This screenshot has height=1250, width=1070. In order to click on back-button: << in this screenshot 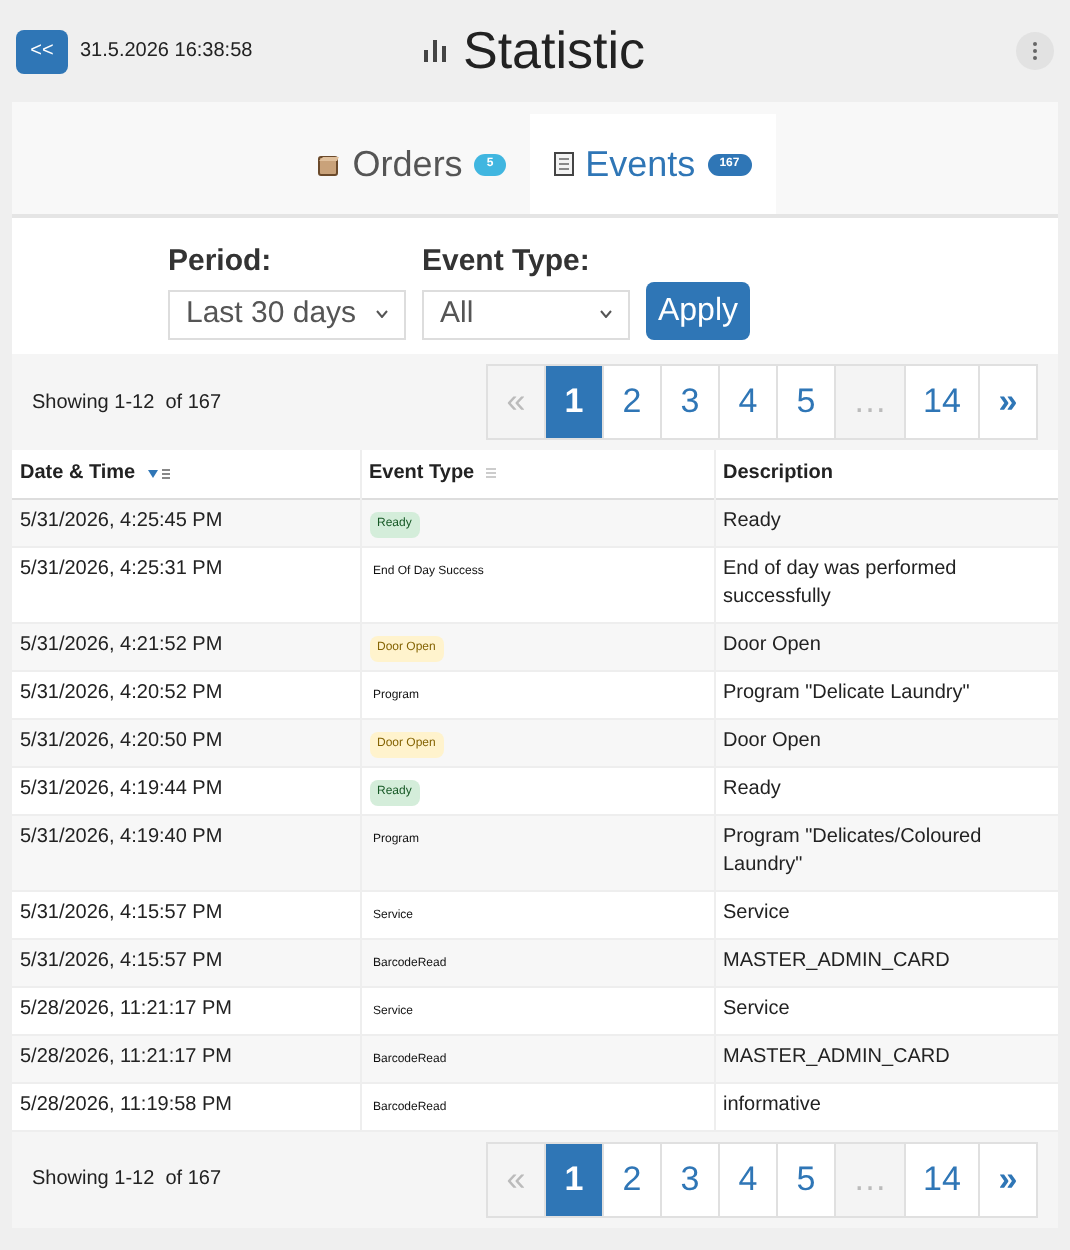, I will do `click(42, 51)`.